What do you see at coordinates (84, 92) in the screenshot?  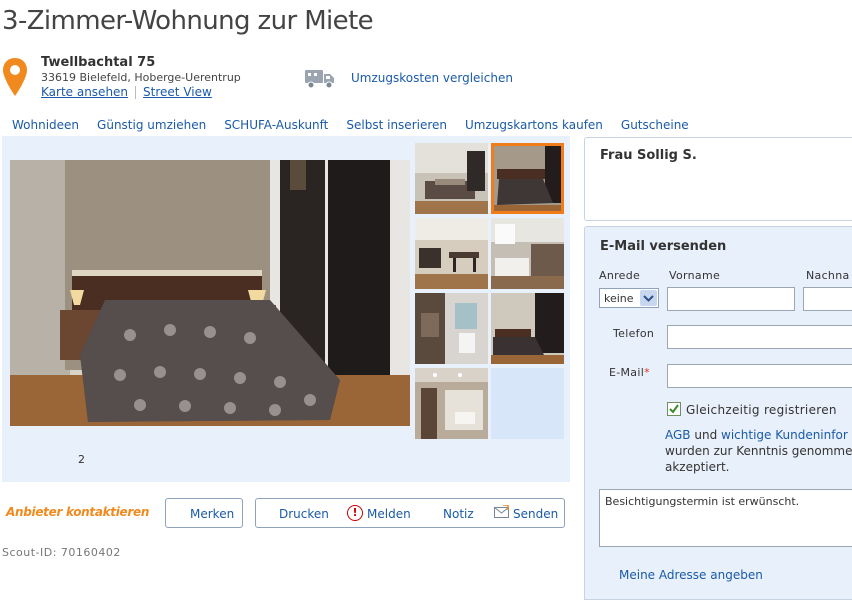 I see `map-link: Karte ansehen` at bounding box center [84, 92].